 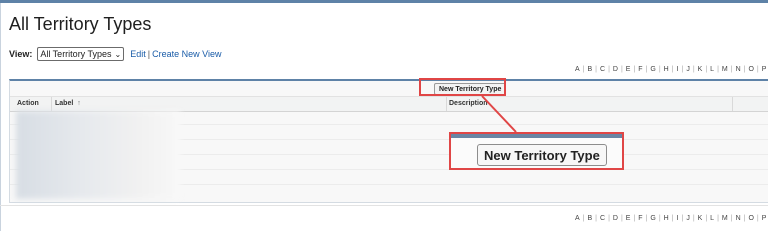 What do you see at coordinates (542, 155) in the screenshot?
I see `callout-new-territory-type-button: New Territory Type` at bounding box center [542, 155].